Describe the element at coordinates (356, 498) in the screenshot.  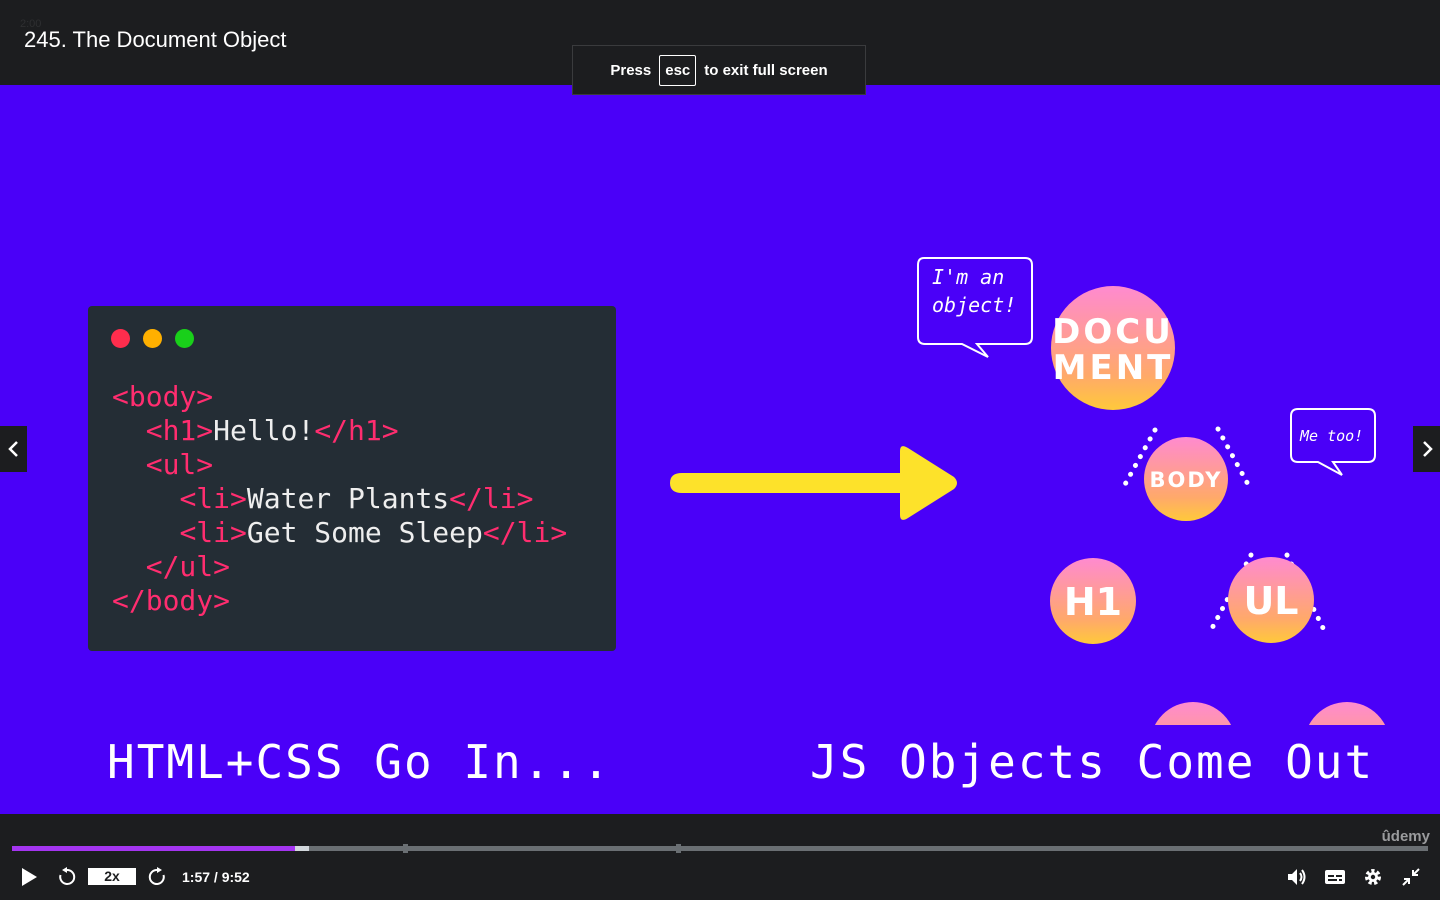
I see `code-line: <li>Water Plants</li>` at that location.